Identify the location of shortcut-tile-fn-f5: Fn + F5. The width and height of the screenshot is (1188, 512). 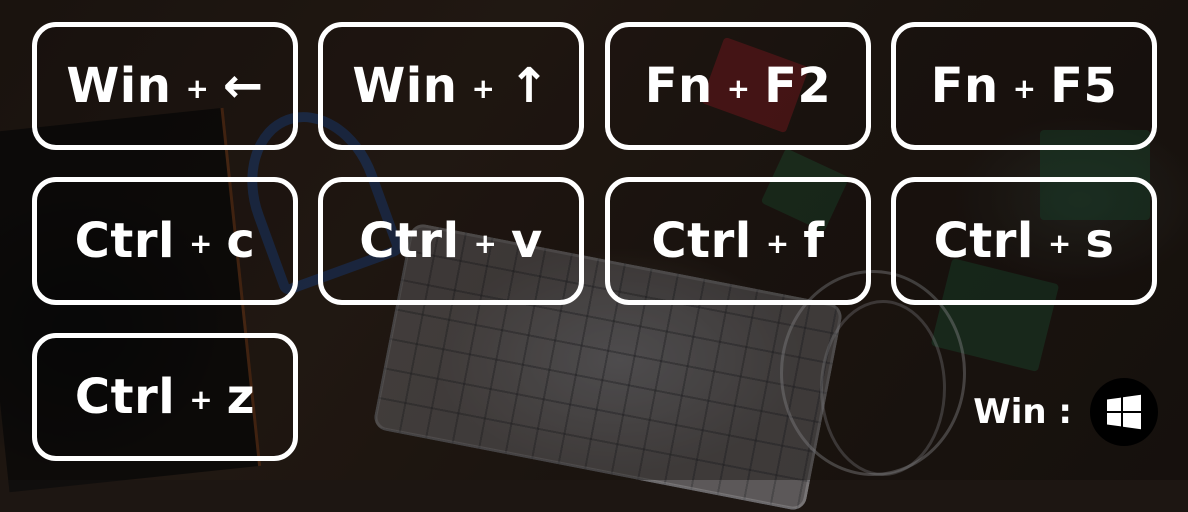
(1024, 86).